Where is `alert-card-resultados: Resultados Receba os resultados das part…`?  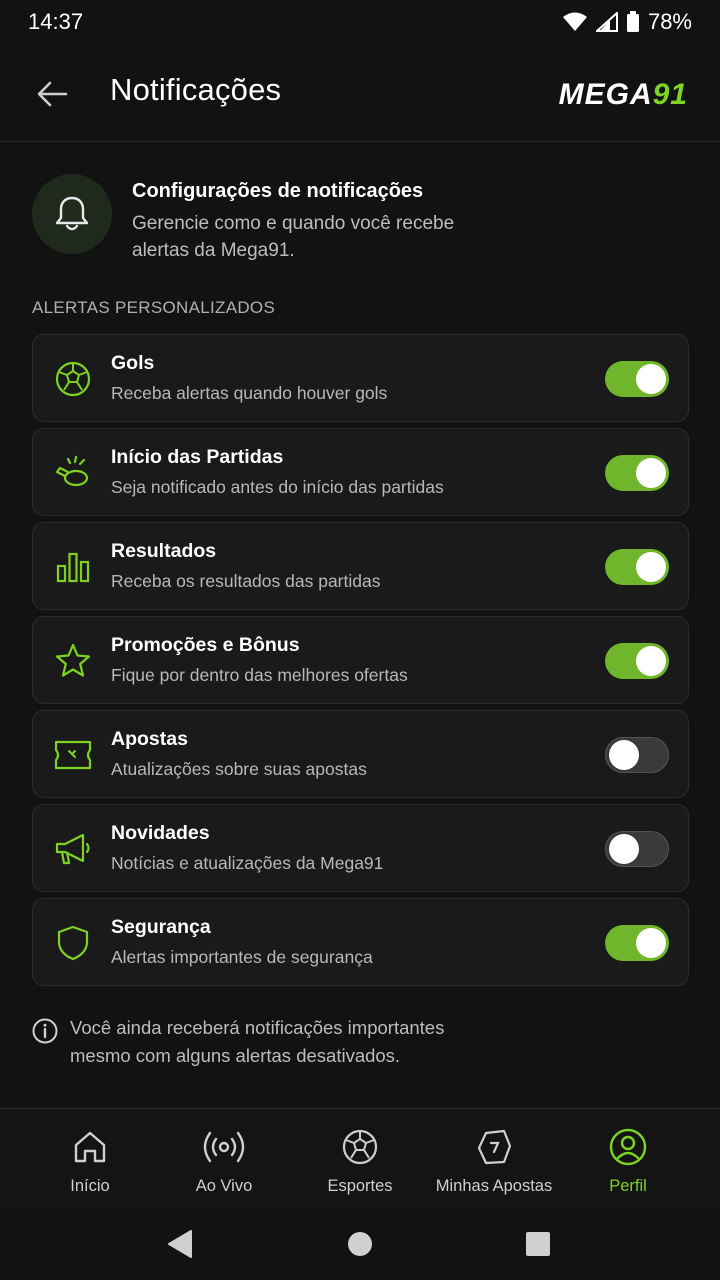
alert-card-resultados: Resultados Receba os resultados das part… is located at coordinates (360, 566).